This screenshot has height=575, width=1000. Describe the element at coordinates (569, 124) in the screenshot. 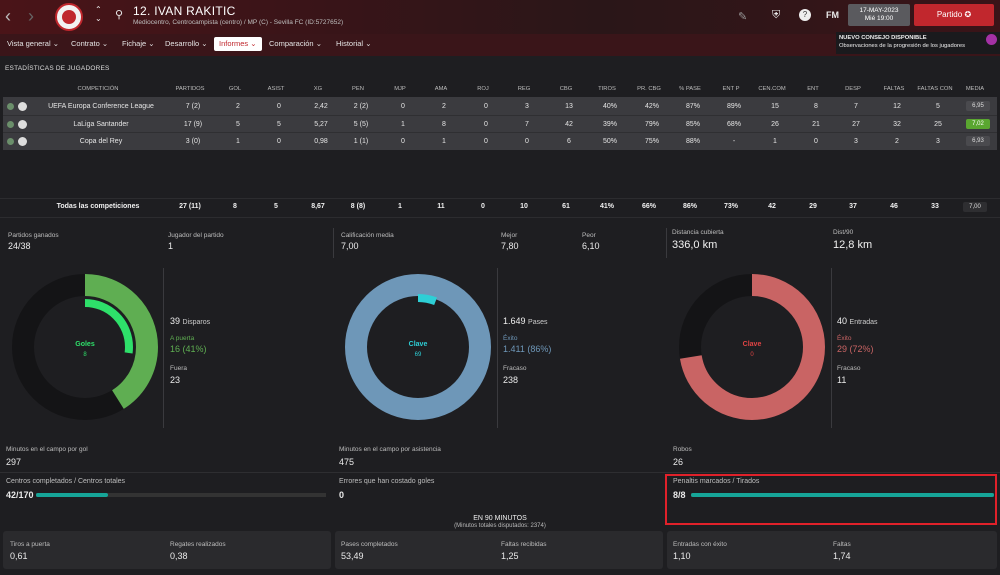

I see `table-cell: 42` at that location.